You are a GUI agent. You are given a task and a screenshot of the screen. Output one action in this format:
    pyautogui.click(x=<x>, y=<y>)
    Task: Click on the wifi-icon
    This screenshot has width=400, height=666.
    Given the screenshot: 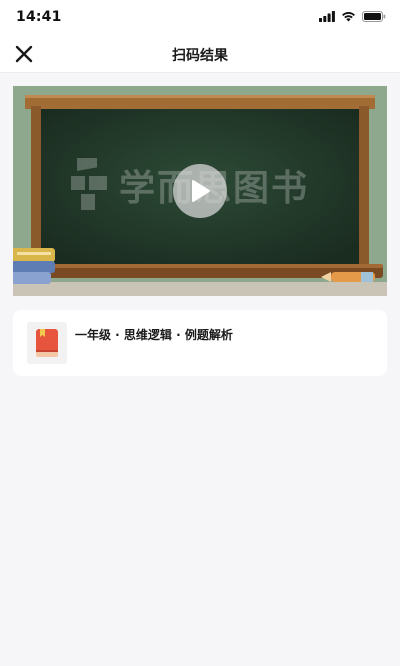 What is the action you would take?
    pyautogui.click(x=348, y=17)
    